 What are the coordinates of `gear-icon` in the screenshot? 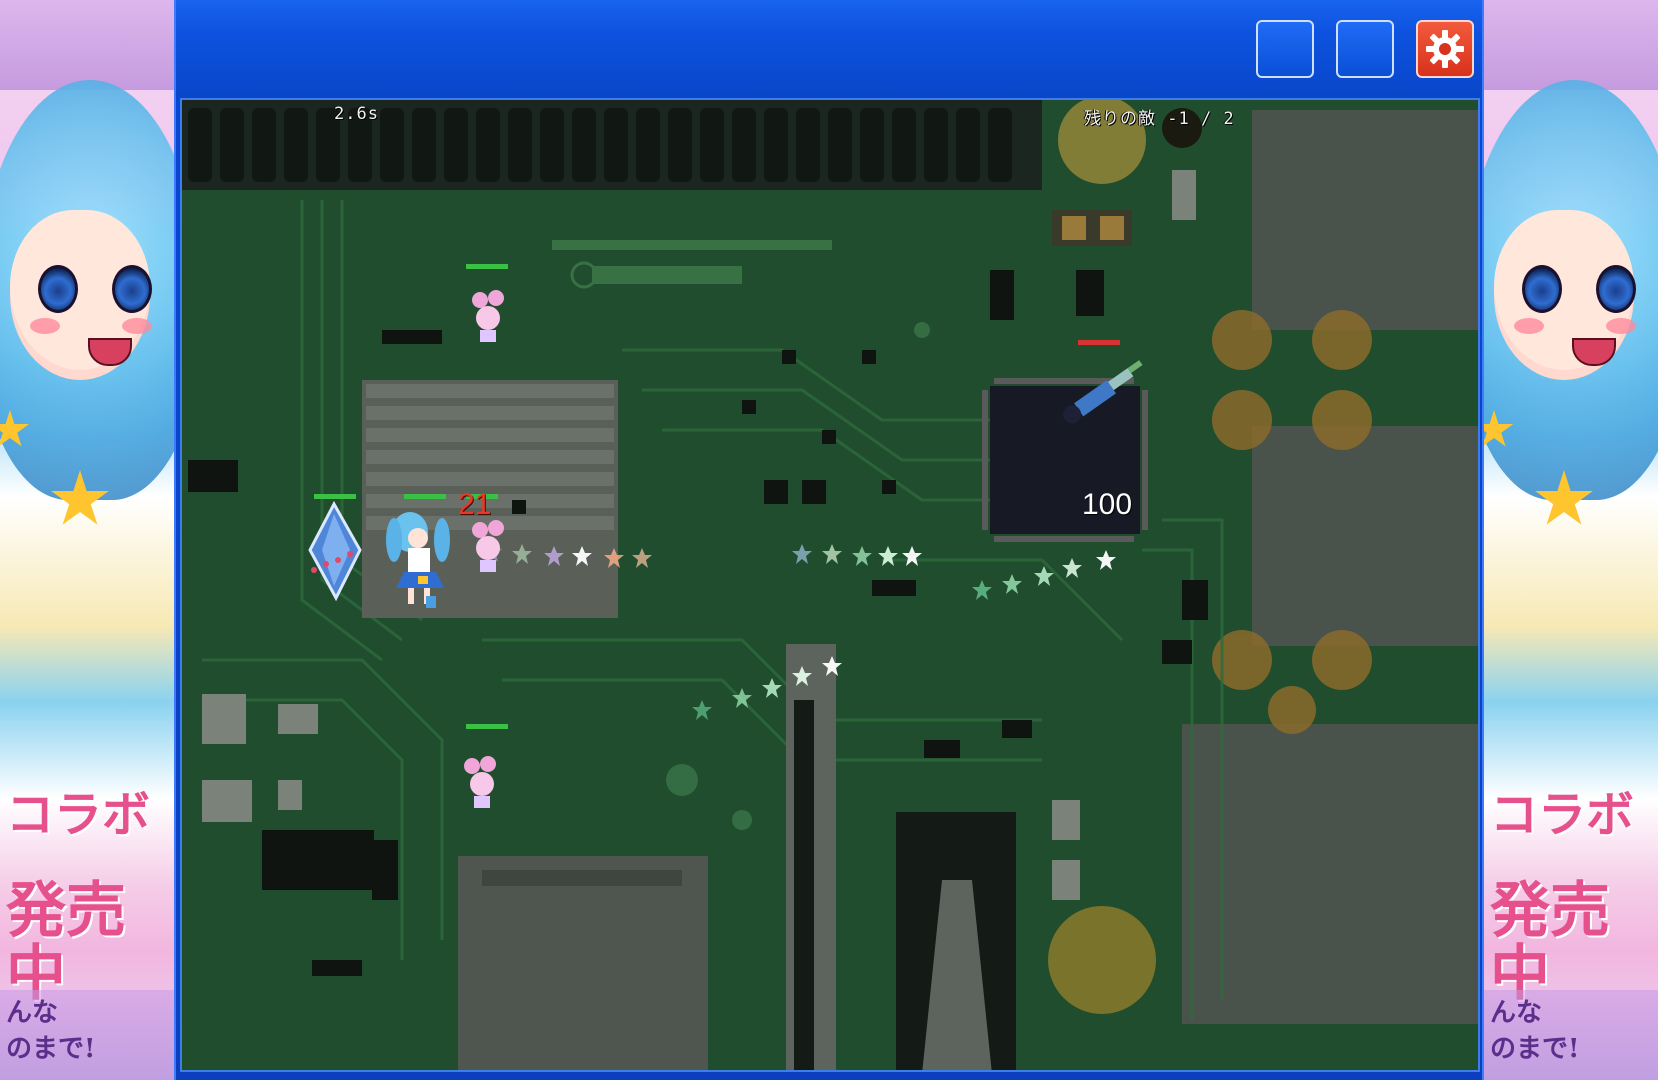 It's located at (1445, 49).